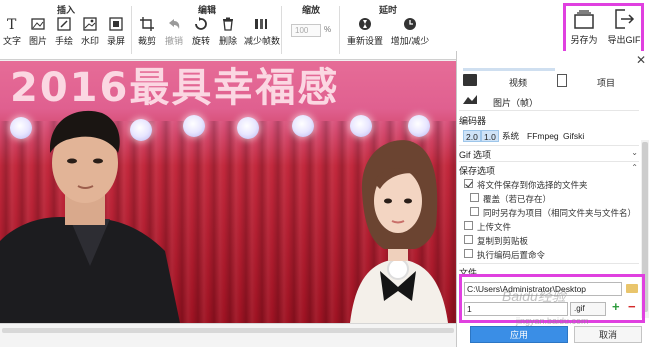  What do you see at coordinates (490, 136) in the screenshot?
I see `encoder-option-1-0: 1.0` at bounding box center [490, 136].